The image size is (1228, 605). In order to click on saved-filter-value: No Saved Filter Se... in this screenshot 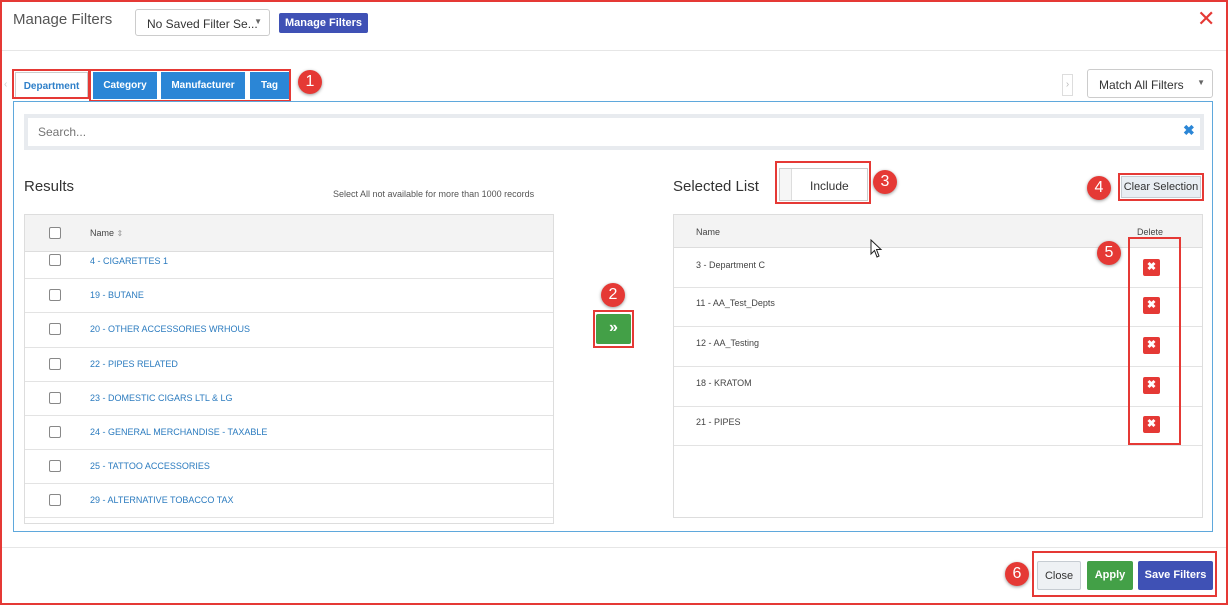, I will do `click(202, 24)`.